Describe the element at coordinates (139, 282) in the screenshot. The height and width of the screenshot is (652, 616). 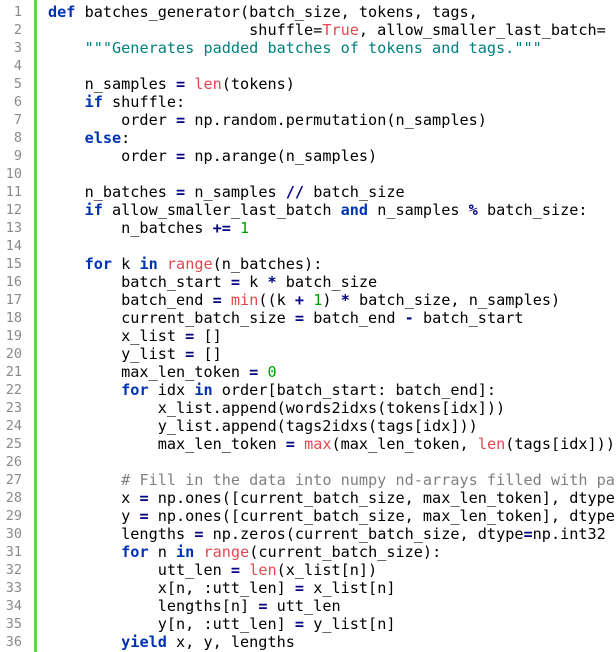
I see `code-token: batch_start` at that location.